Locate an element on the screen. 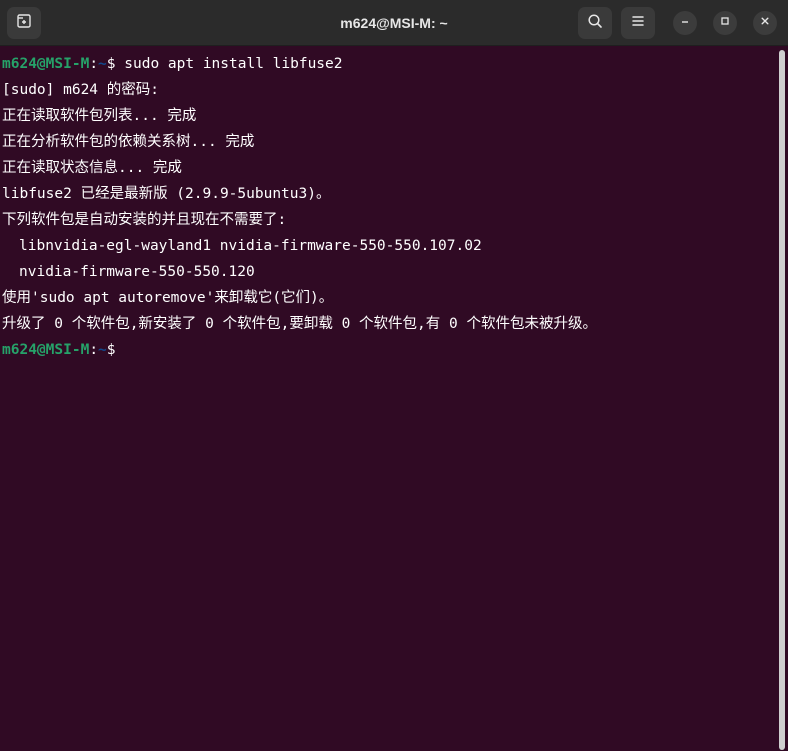 This screenshot has width=788, height=751. output-line: [sudo] m624 的密码: is located at coordinates (80, 90).